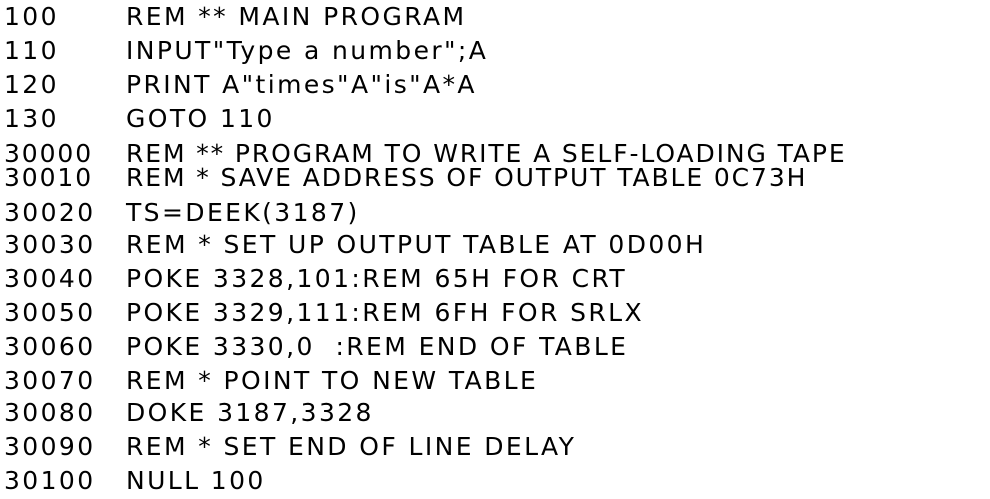 Image resolution: width=990 pixels, height=499 pixels. What do you see at coordinates (307, 50) in the screenshot?
I see `statement: INPUT"Type a number";A` at bounding box center [307, 50].